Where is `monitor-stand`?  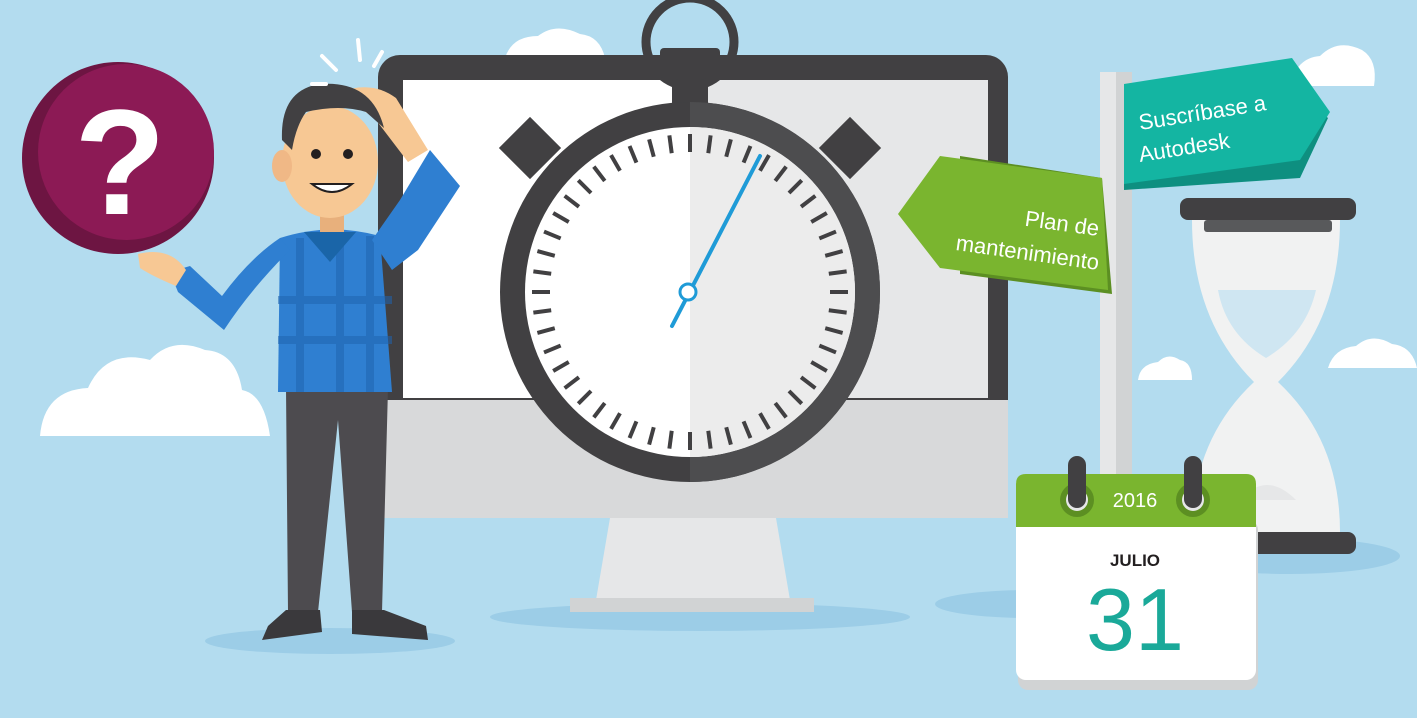 monitor-stand is located at coordinates (693, 559).